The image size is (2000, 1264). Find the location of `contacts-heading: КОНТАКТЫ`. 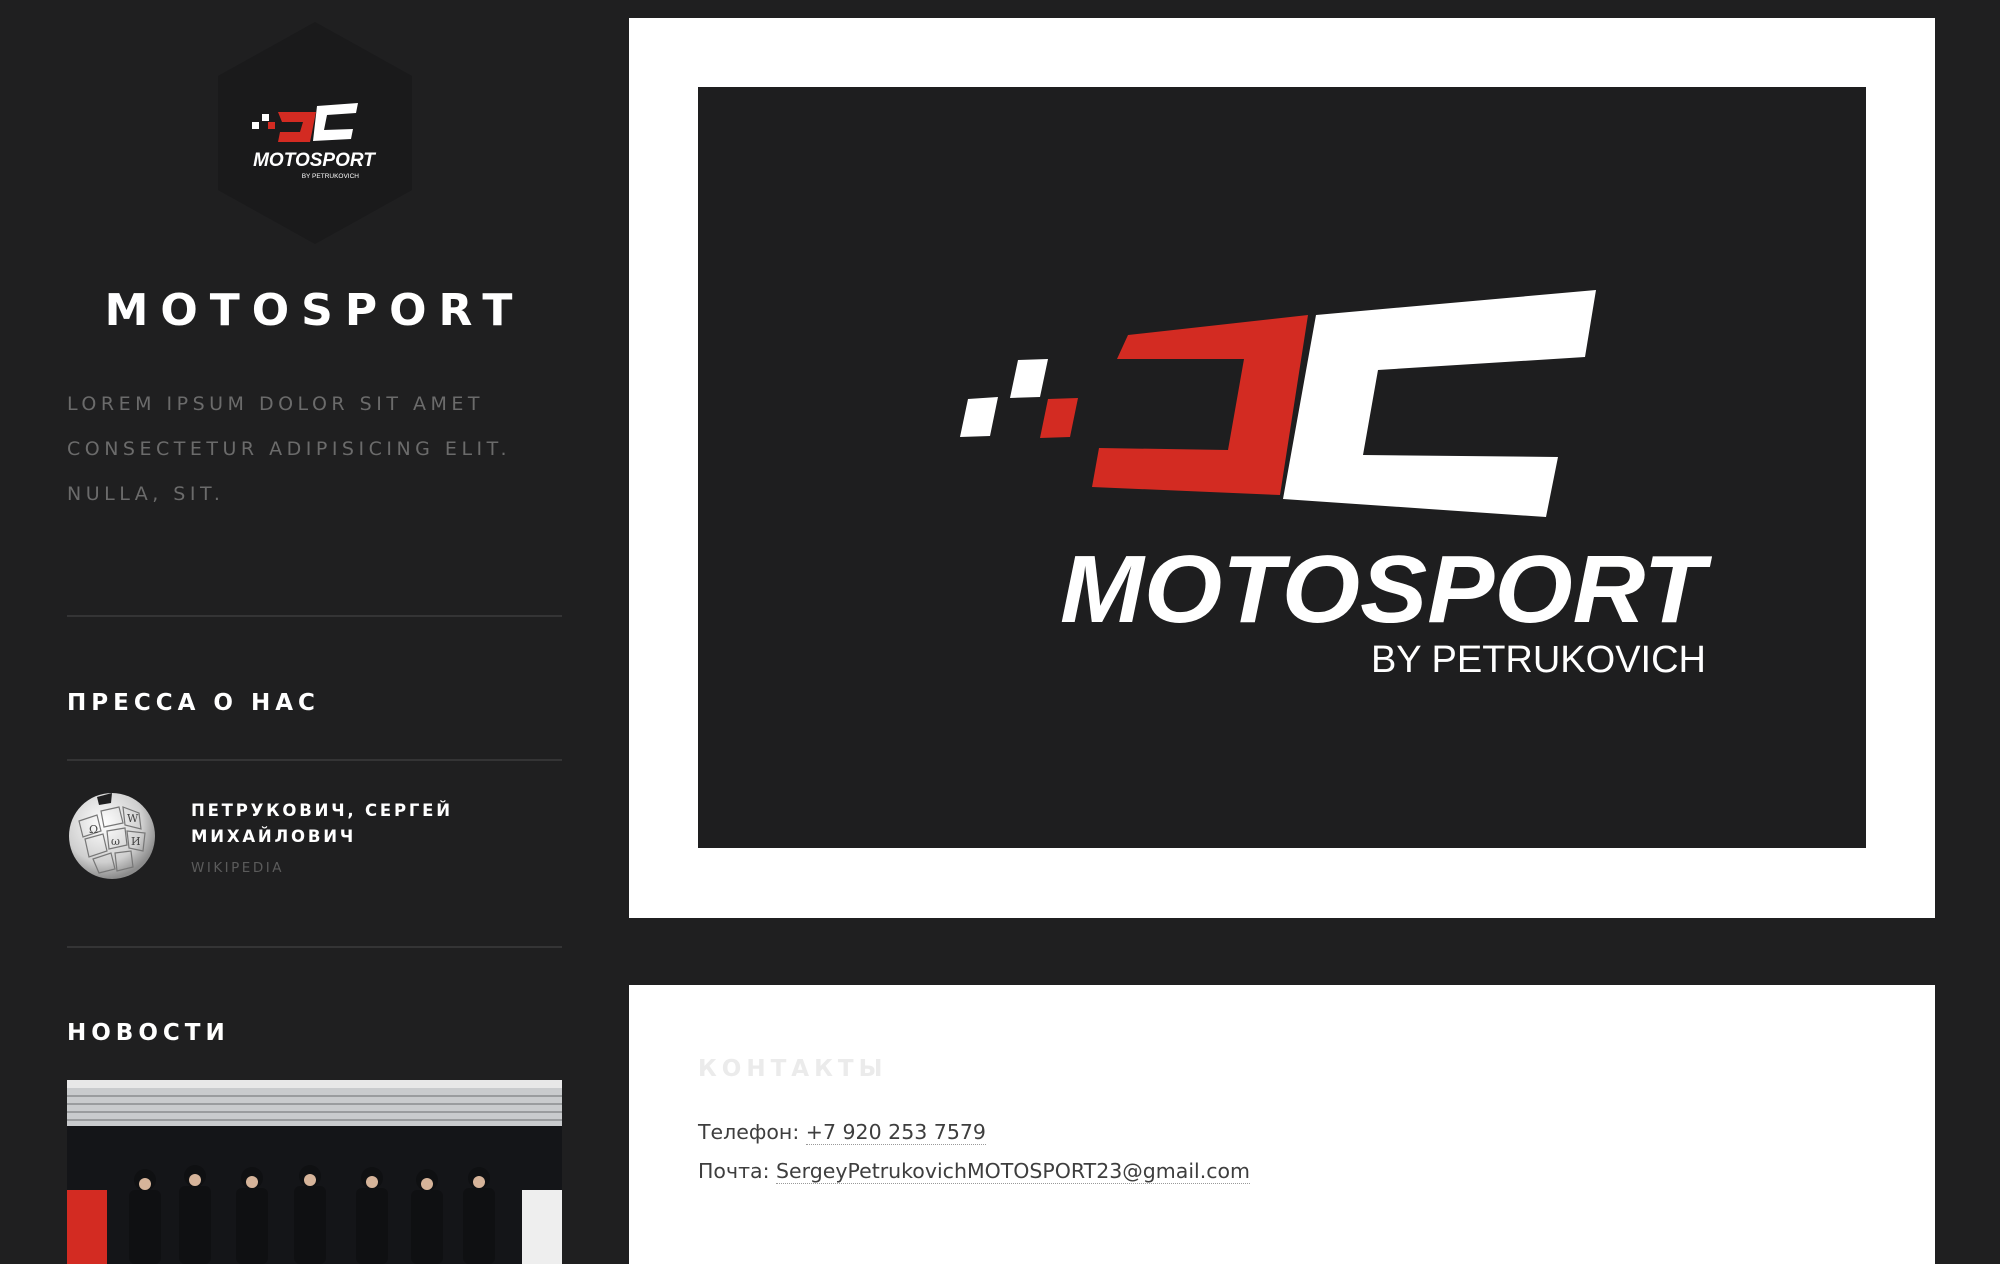

contacts-heading: КОНТАКТЫ is located at coordinates (793, 1069).